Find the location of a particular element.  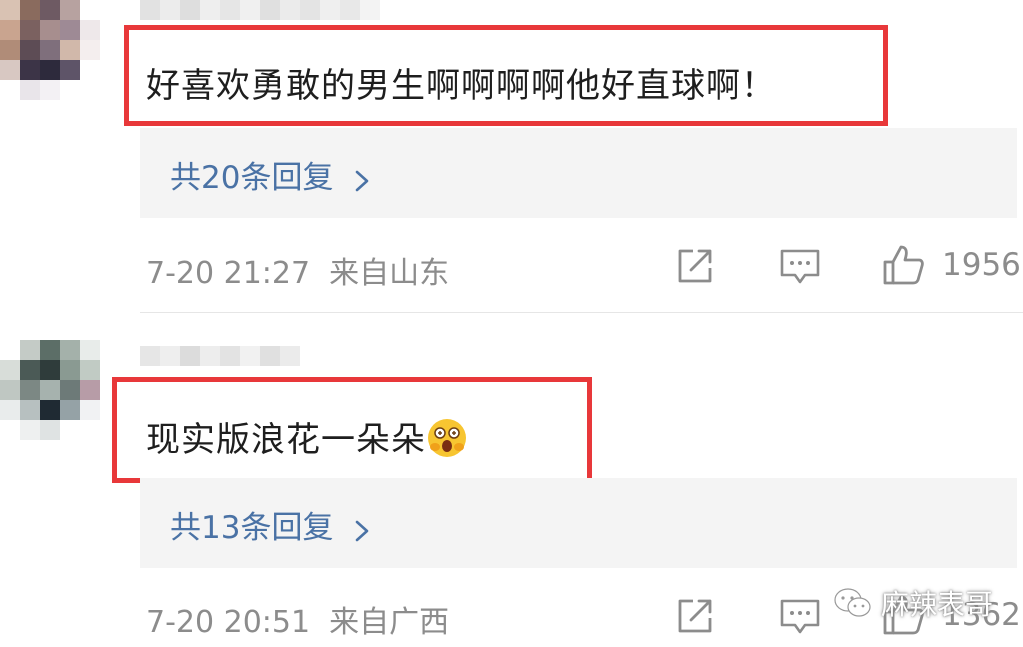

watermark: 麻辣表哥 is located at coordinates (913, 603).